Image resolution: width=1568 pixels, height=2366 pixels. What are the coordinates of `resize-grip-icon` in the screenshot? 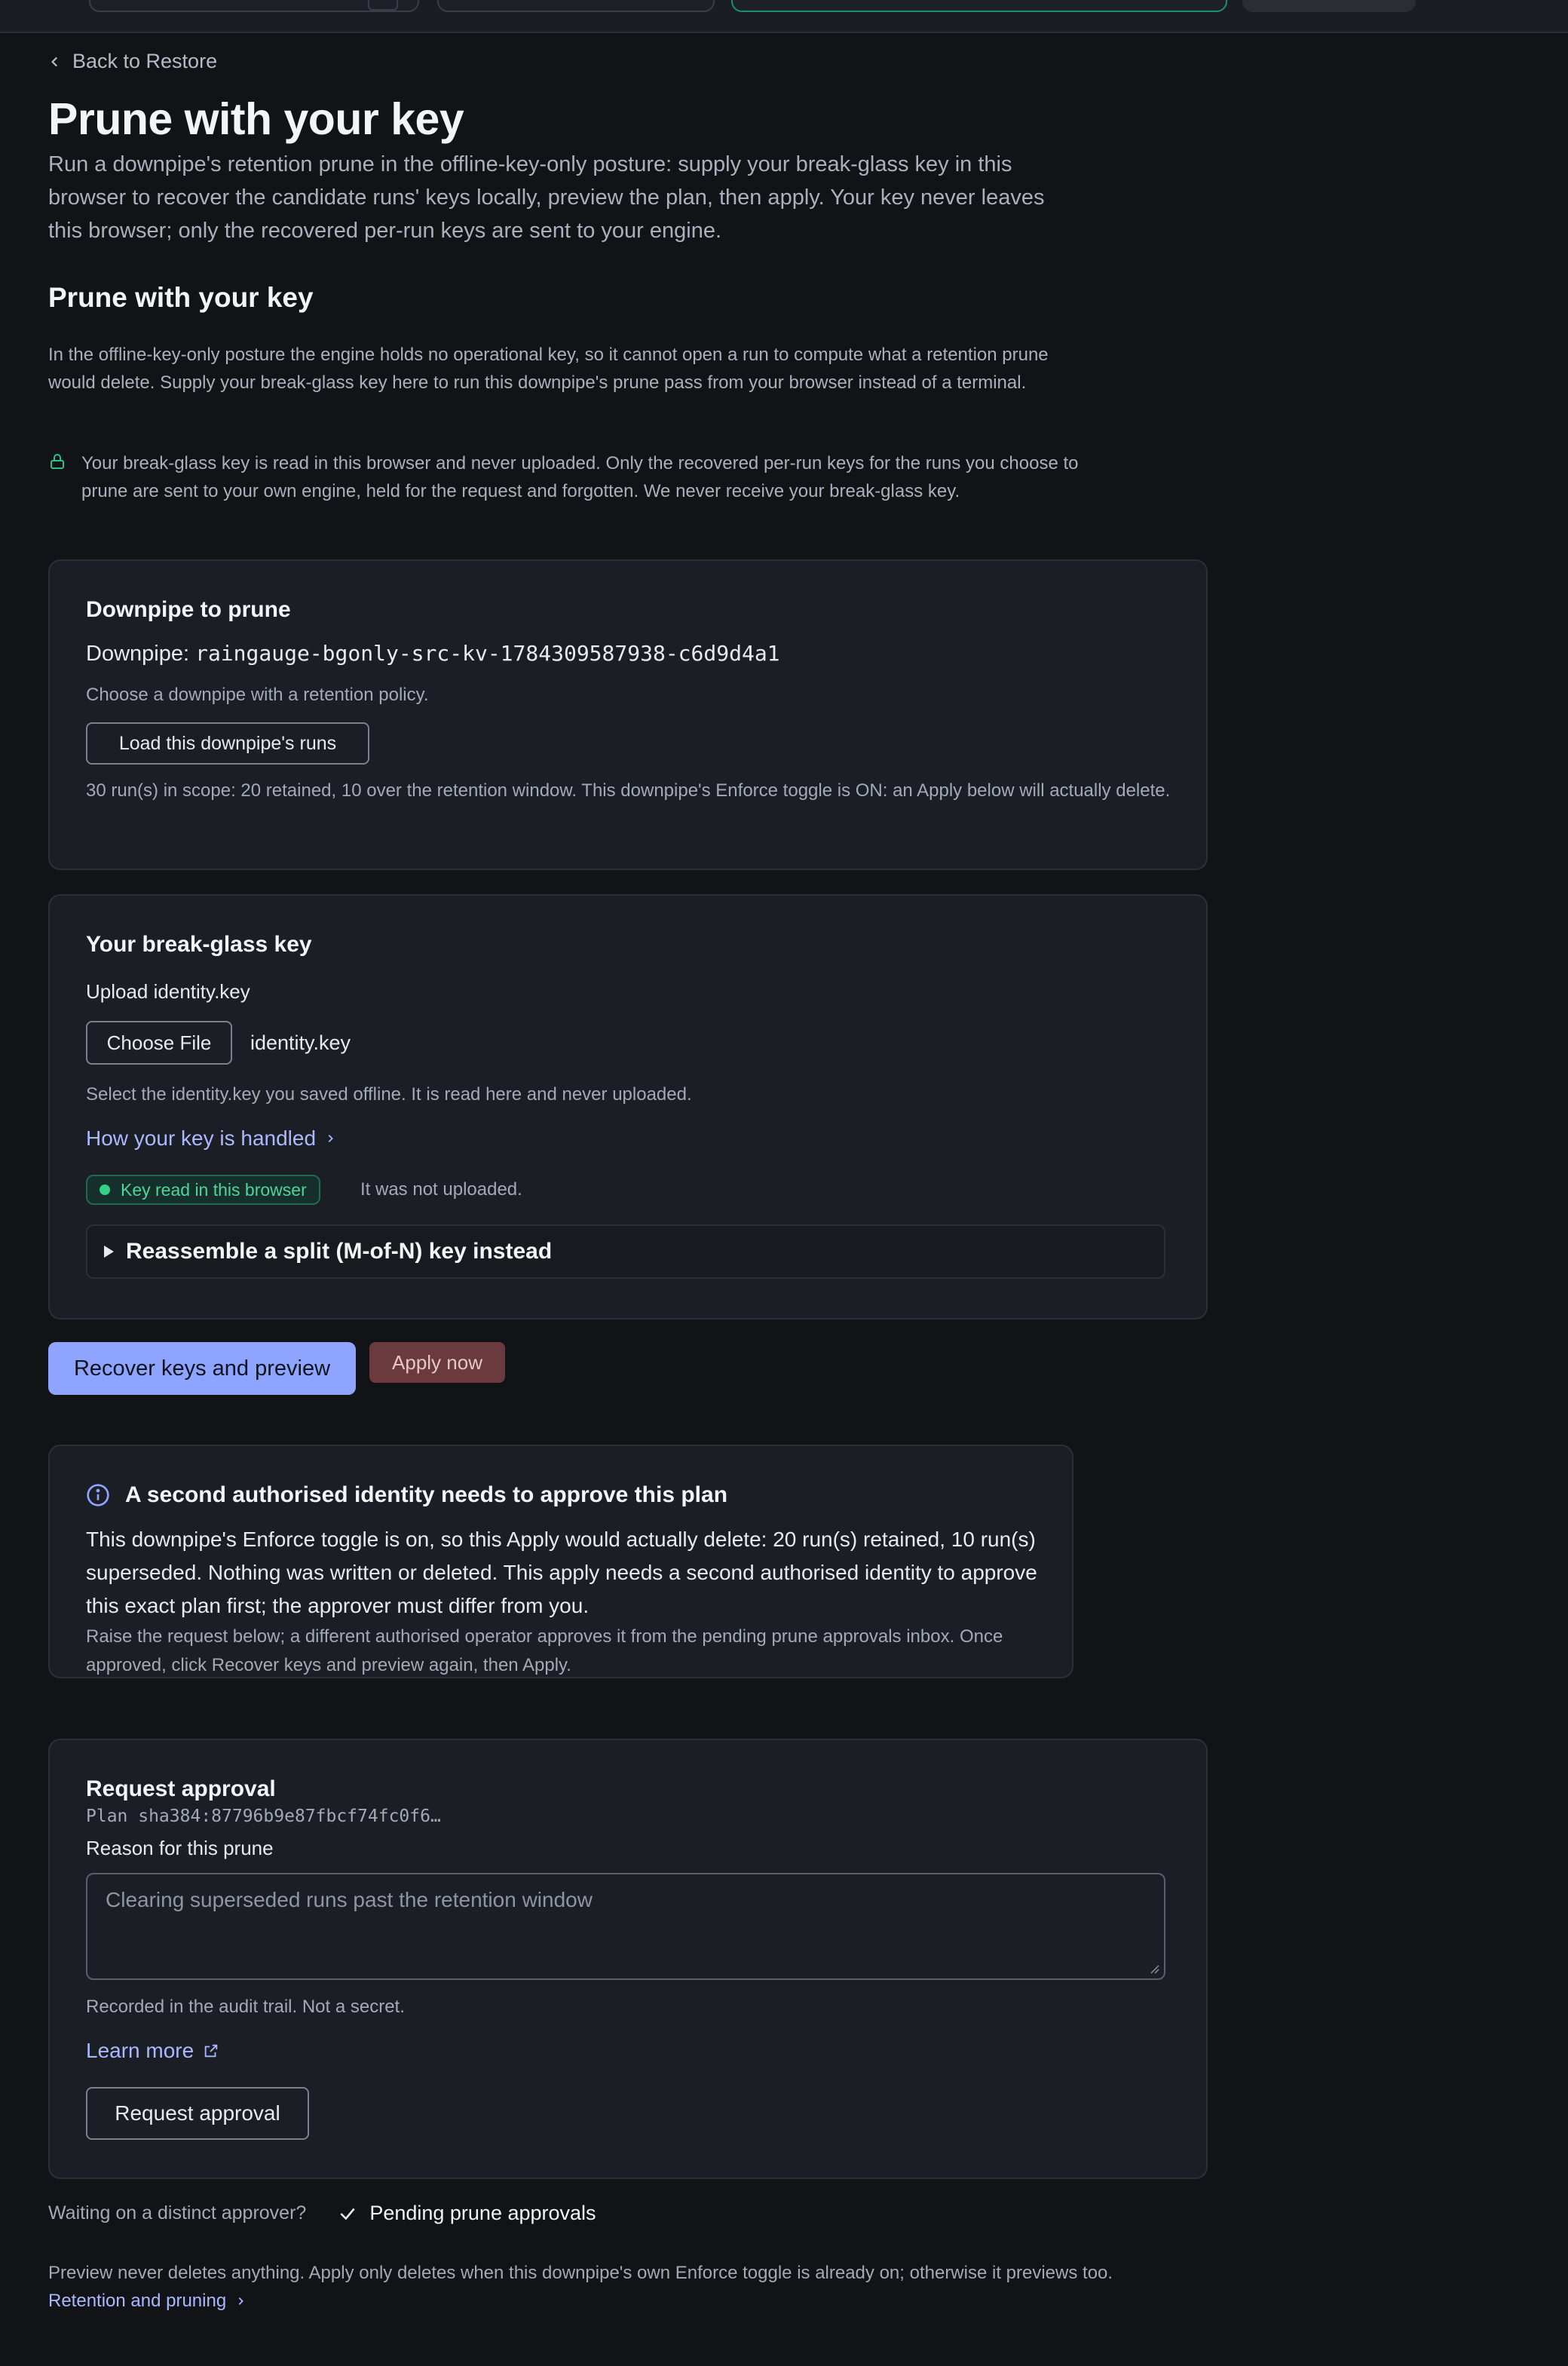 It's located at (1154, 1968).